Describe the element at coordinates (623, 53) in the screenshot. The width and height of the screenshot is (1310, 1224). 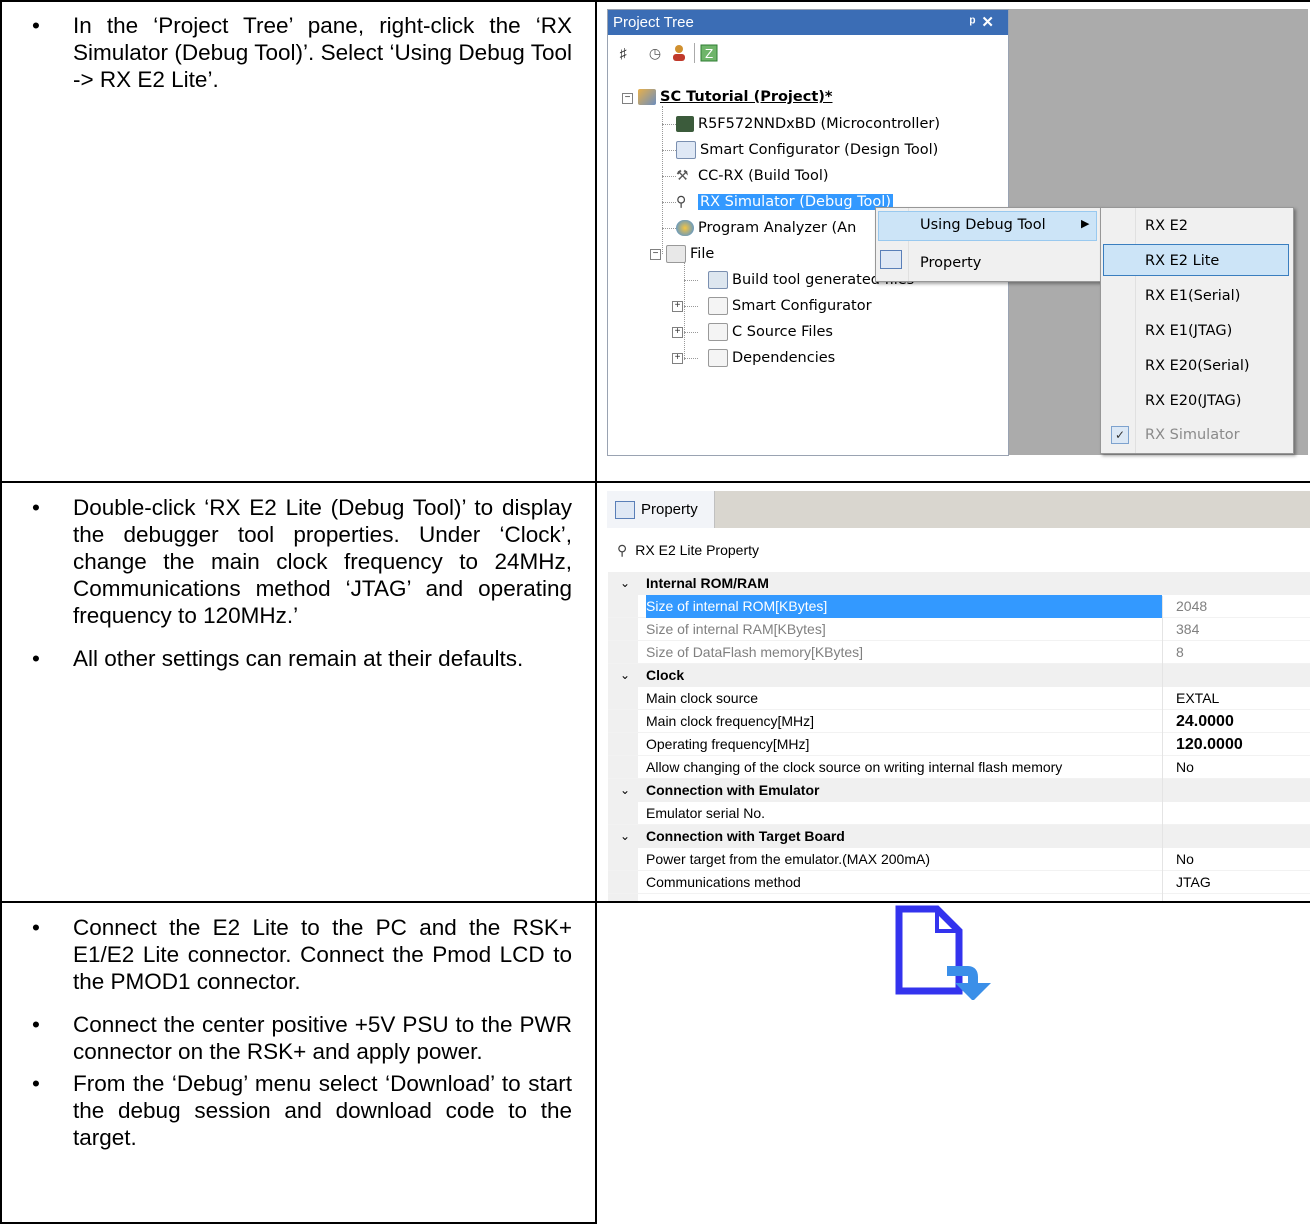
I see `sort-icon: ♯` at that location.